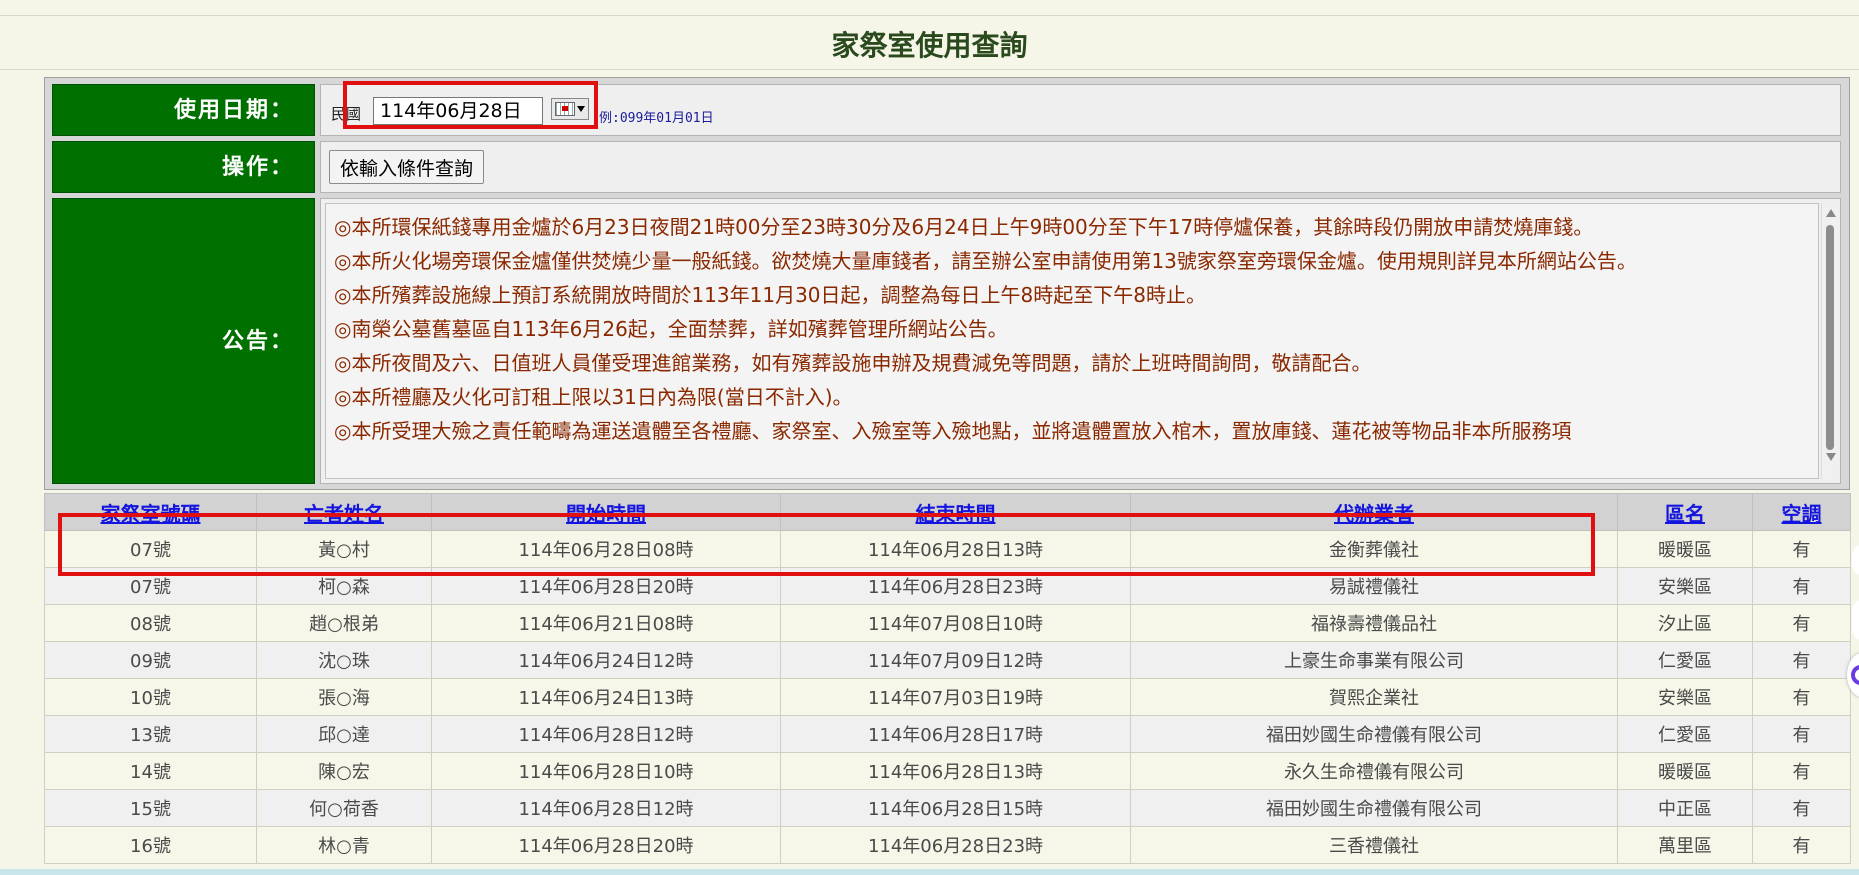  What do you see at coordinates (1374, 586) in the screenshot?
I see `cell-agent: 易誠禮儀社` at bounding box center [1374, 586].